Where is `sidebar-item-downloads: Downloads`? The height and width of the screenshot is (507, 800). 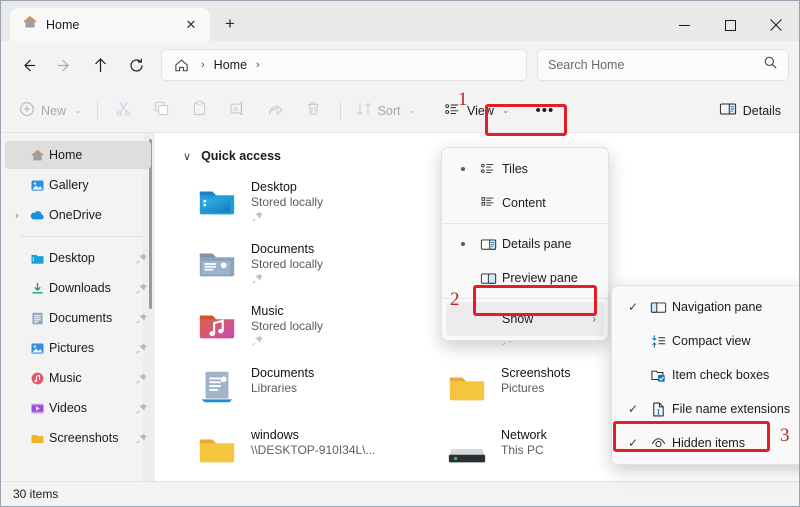 sidebar-item-downloads: Downloads is located at coordinates (78, 288).